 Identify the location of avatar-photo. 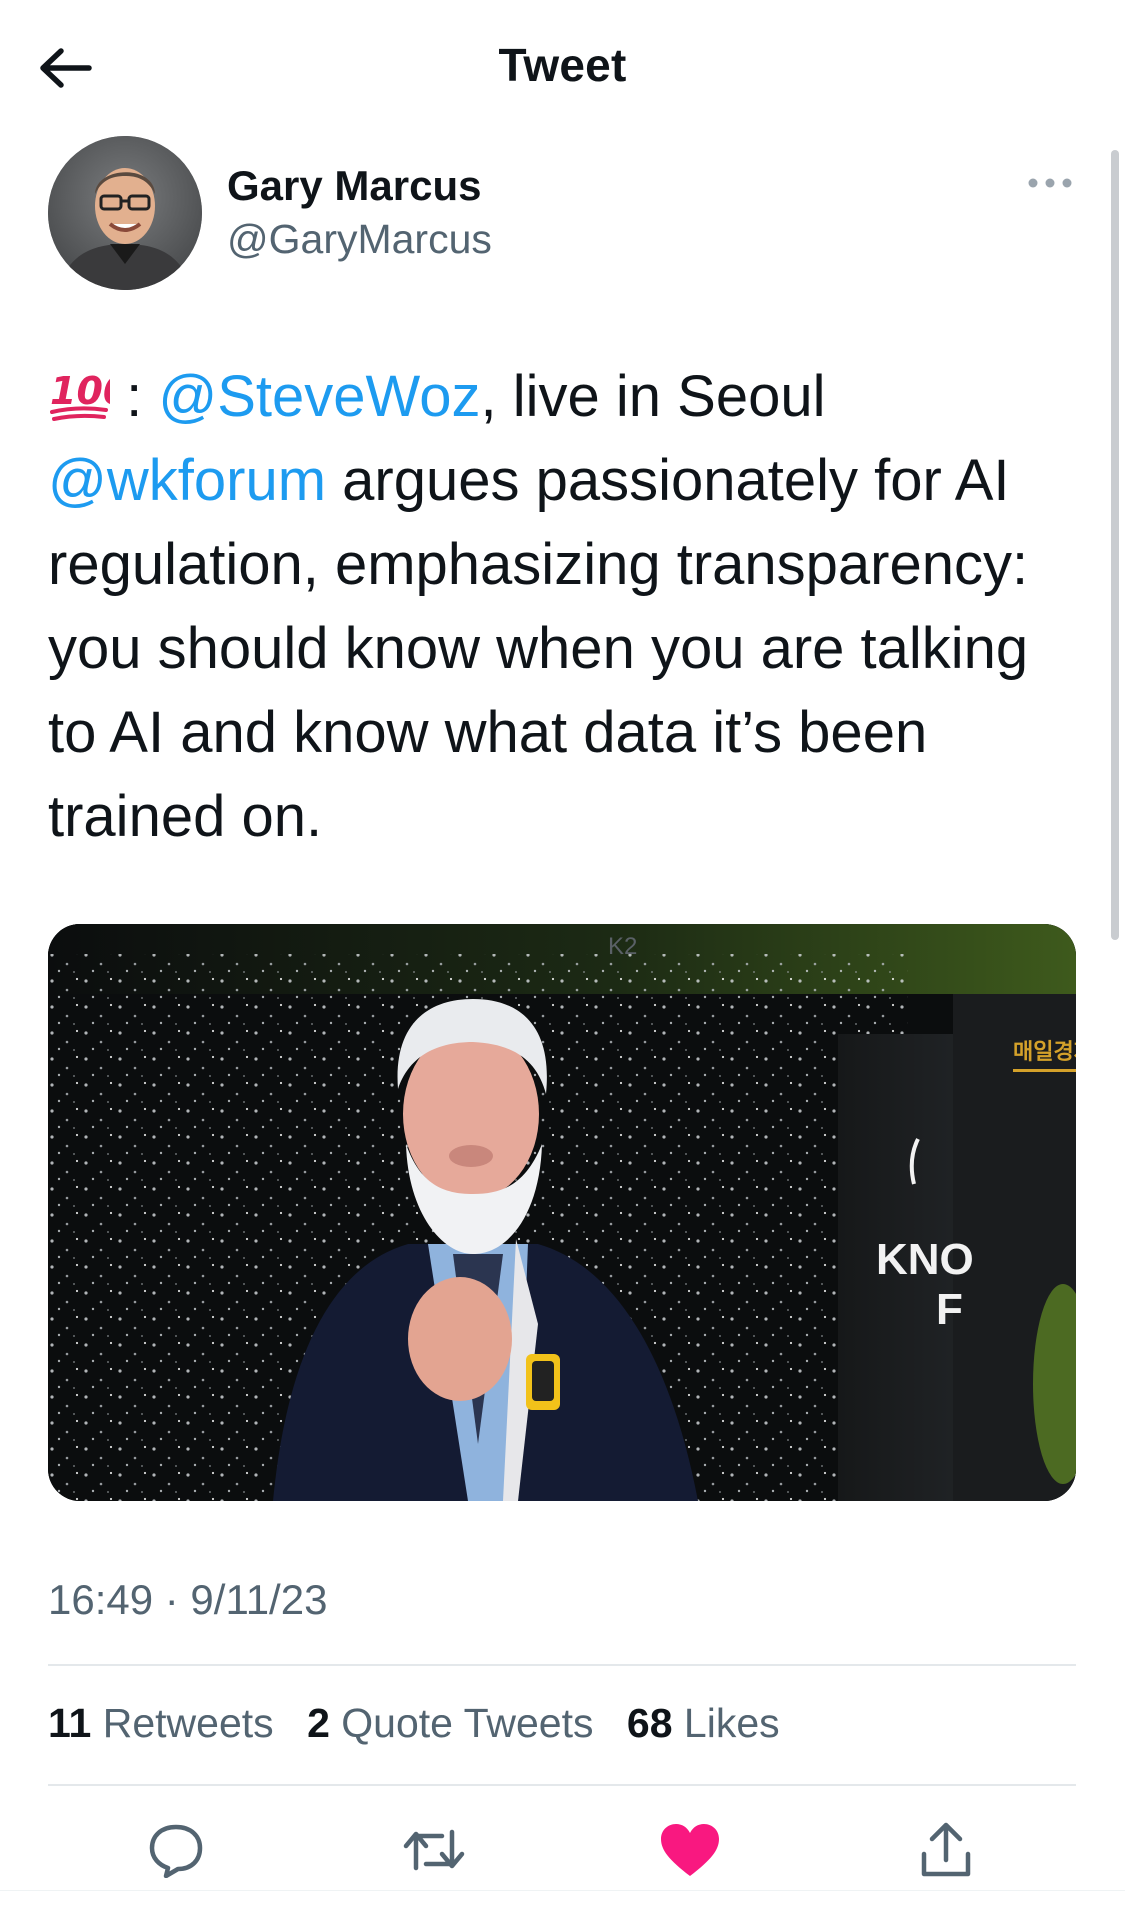
(125, 213).